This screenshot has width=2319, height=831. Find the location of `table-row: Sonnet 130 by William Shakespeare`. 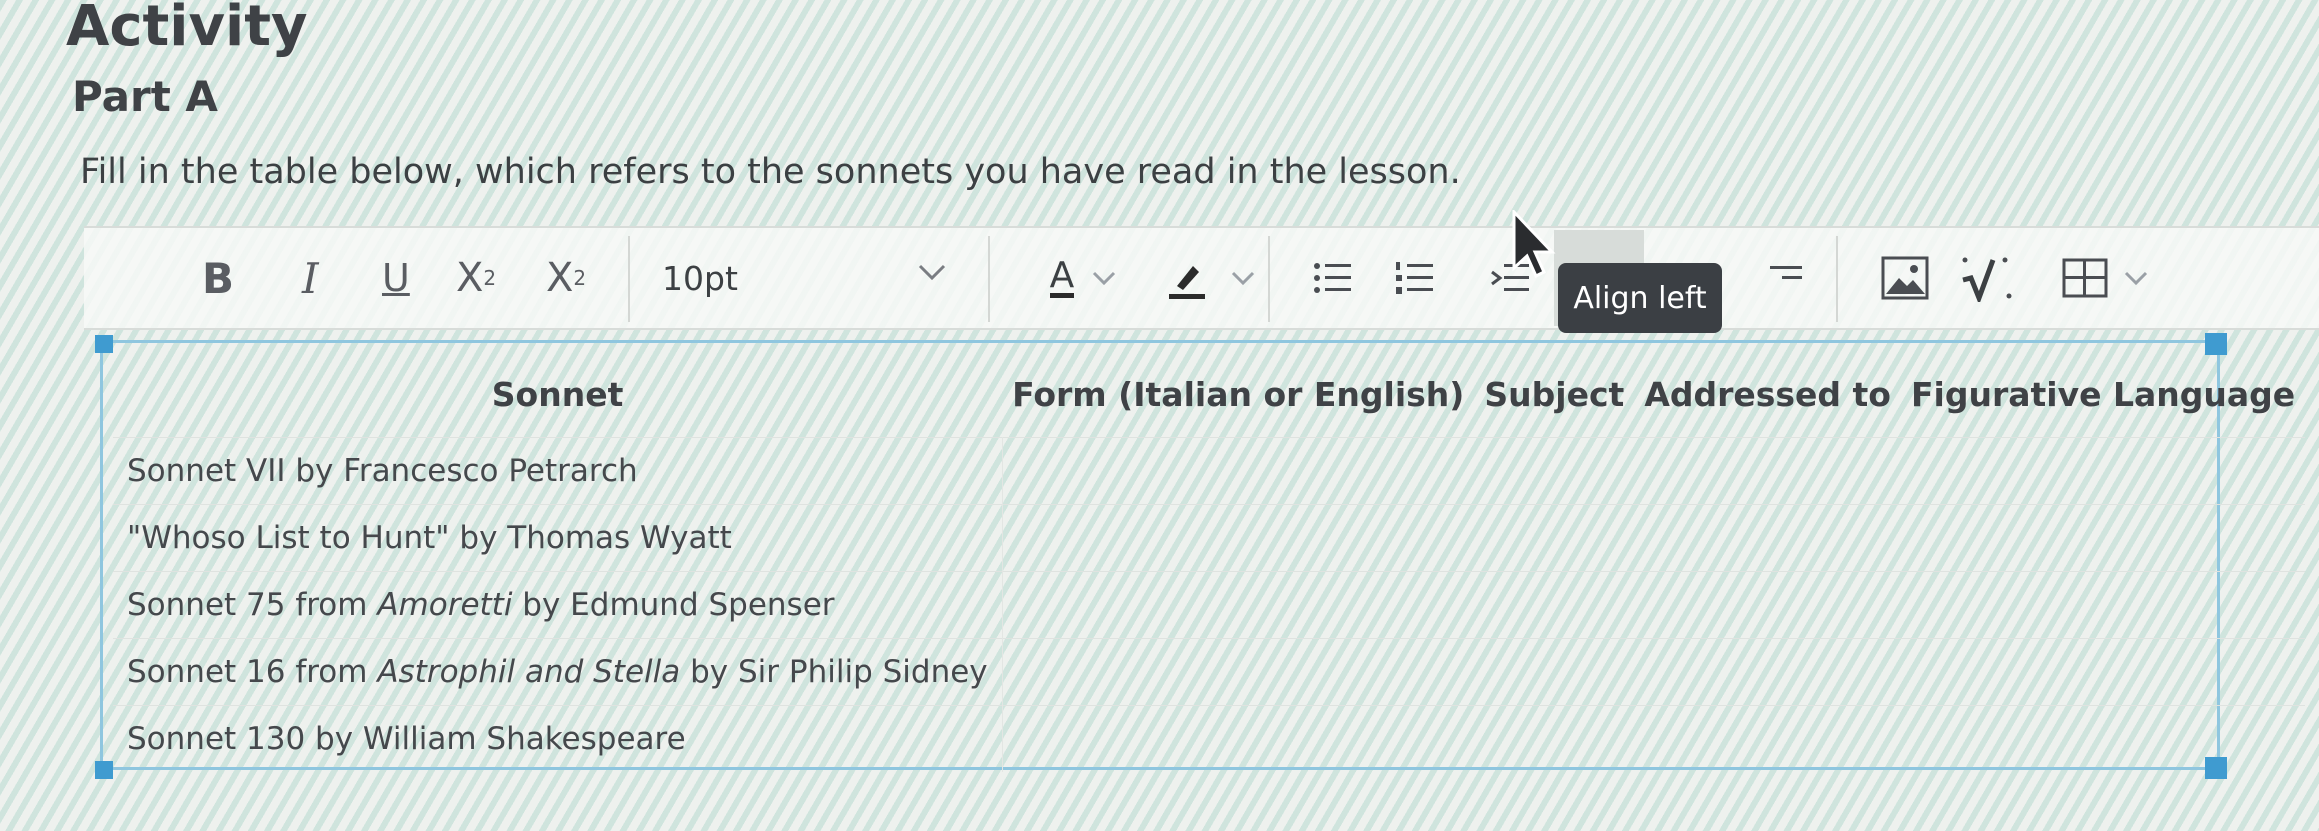

table-row: Sonnet 130 by William Shakespeare is located at coordinates (1209, 738).